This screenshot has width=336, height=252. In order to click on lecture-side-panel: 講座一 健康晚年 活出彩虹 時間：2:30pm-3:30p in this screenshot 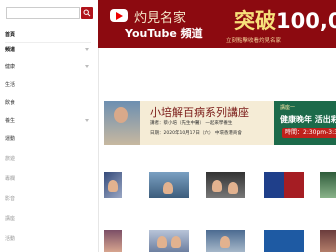, I will do `click(305, 123)`.